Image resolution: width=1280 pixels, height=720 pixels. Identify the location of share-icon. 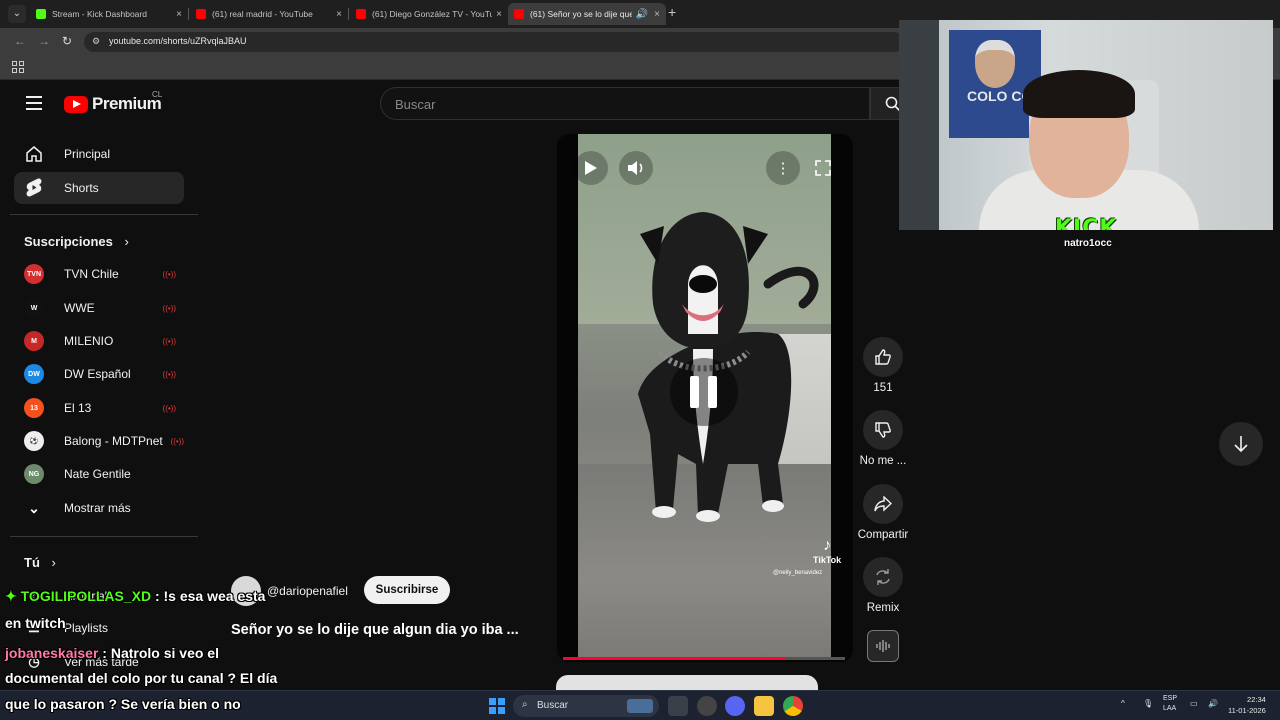
(883, 504).